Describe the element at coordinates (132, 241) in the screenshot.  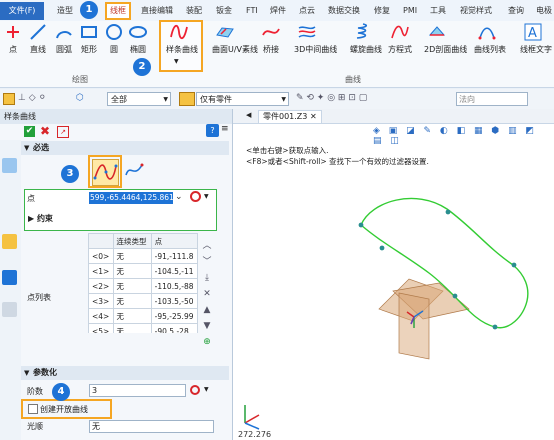
I see `table-header-continuity: 连续类型` at that location.